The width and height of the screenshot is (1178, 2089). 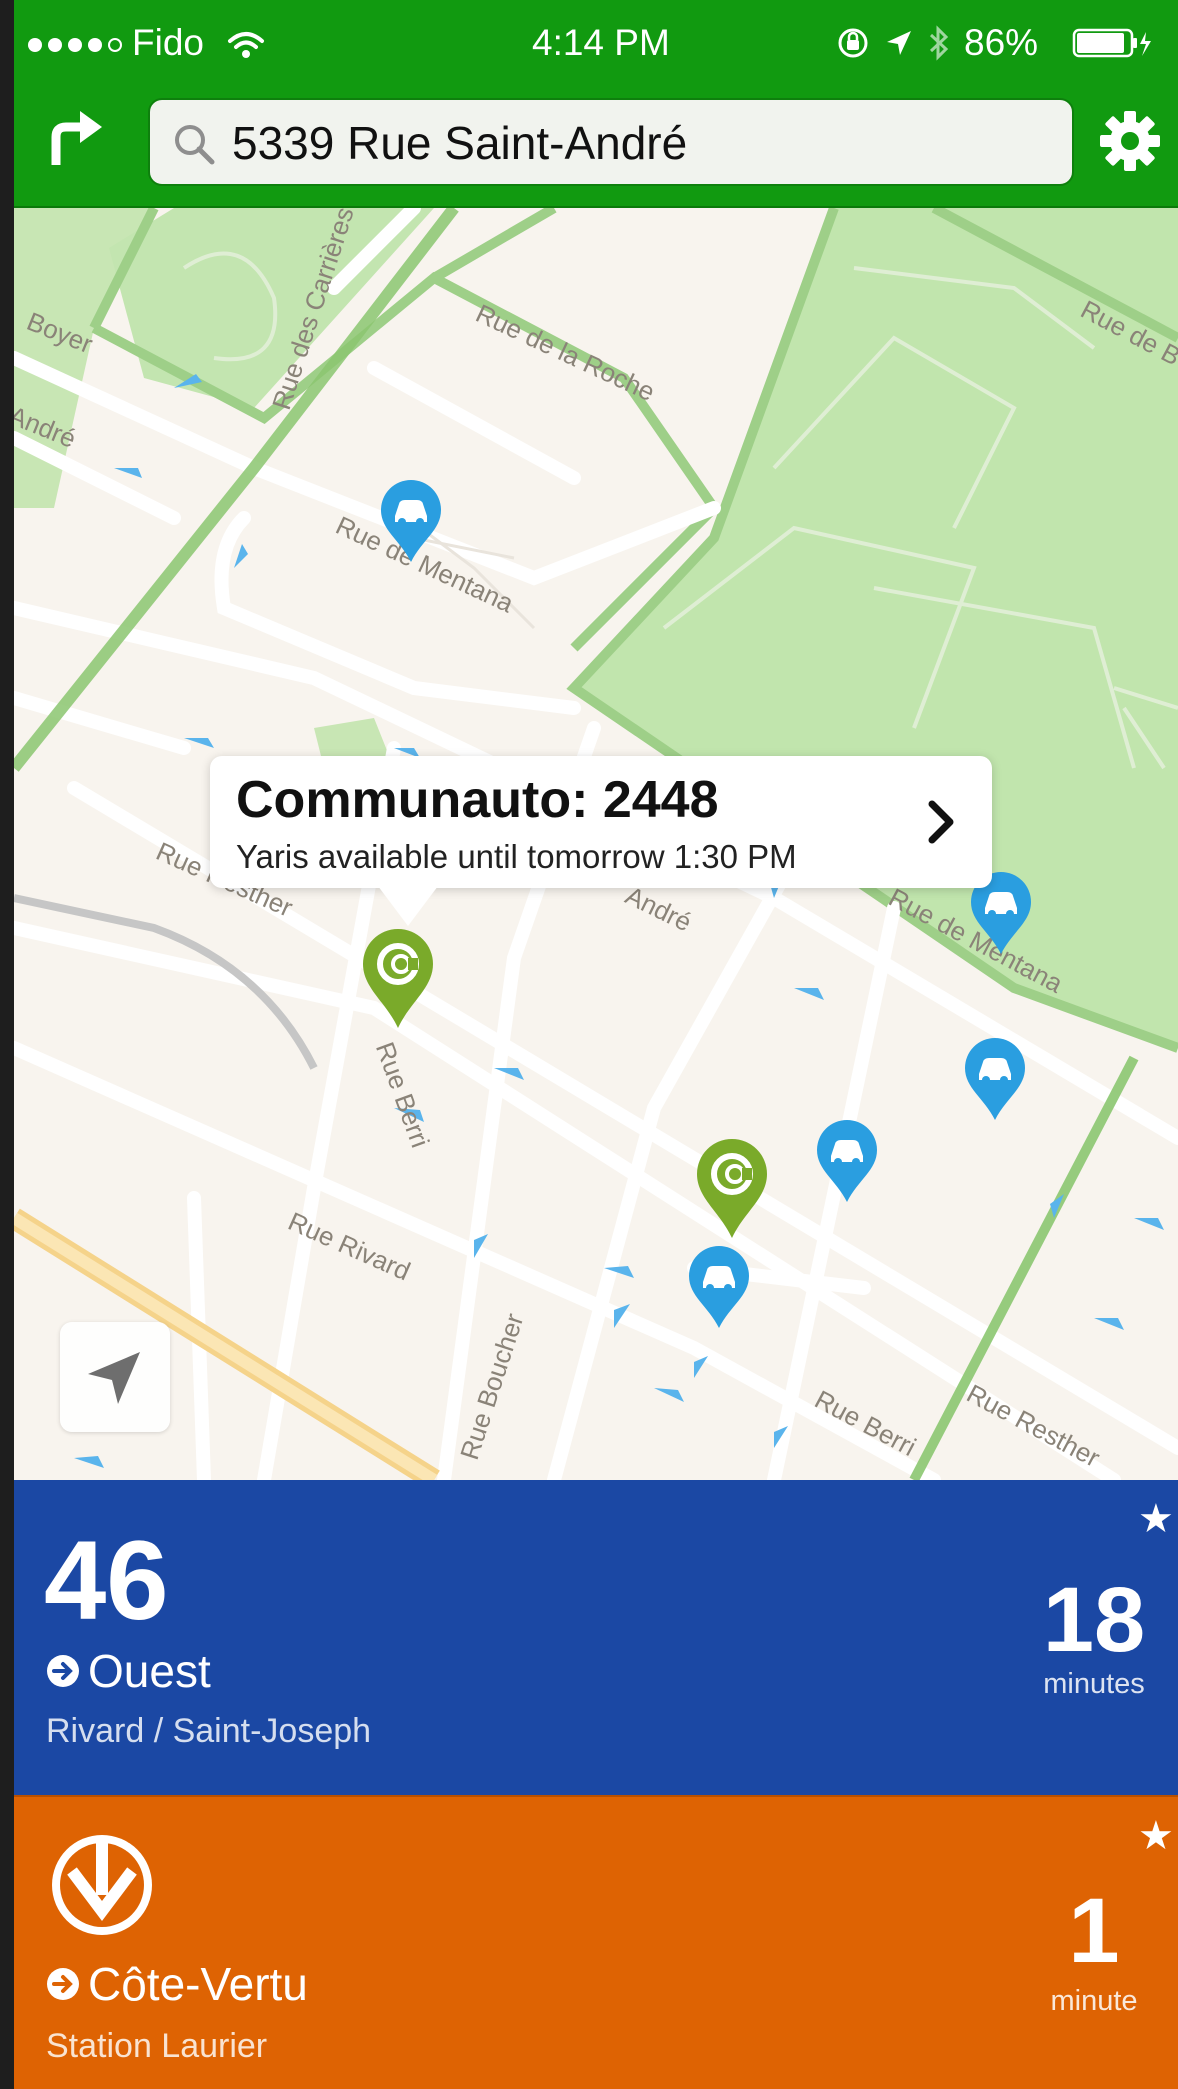 I want to click on bus-minutes-value: 18, so click(x=1094, y=1620).